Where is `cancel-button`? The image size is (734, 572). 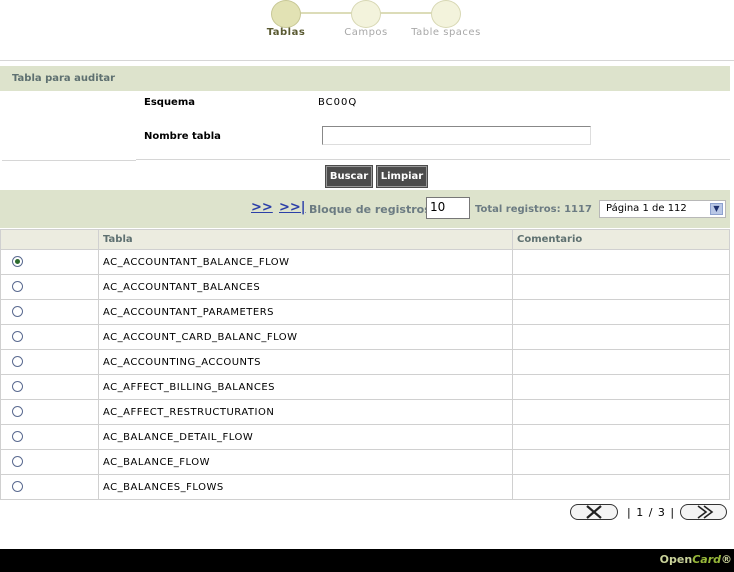 cancel-button is located at coordinates (594, 512).